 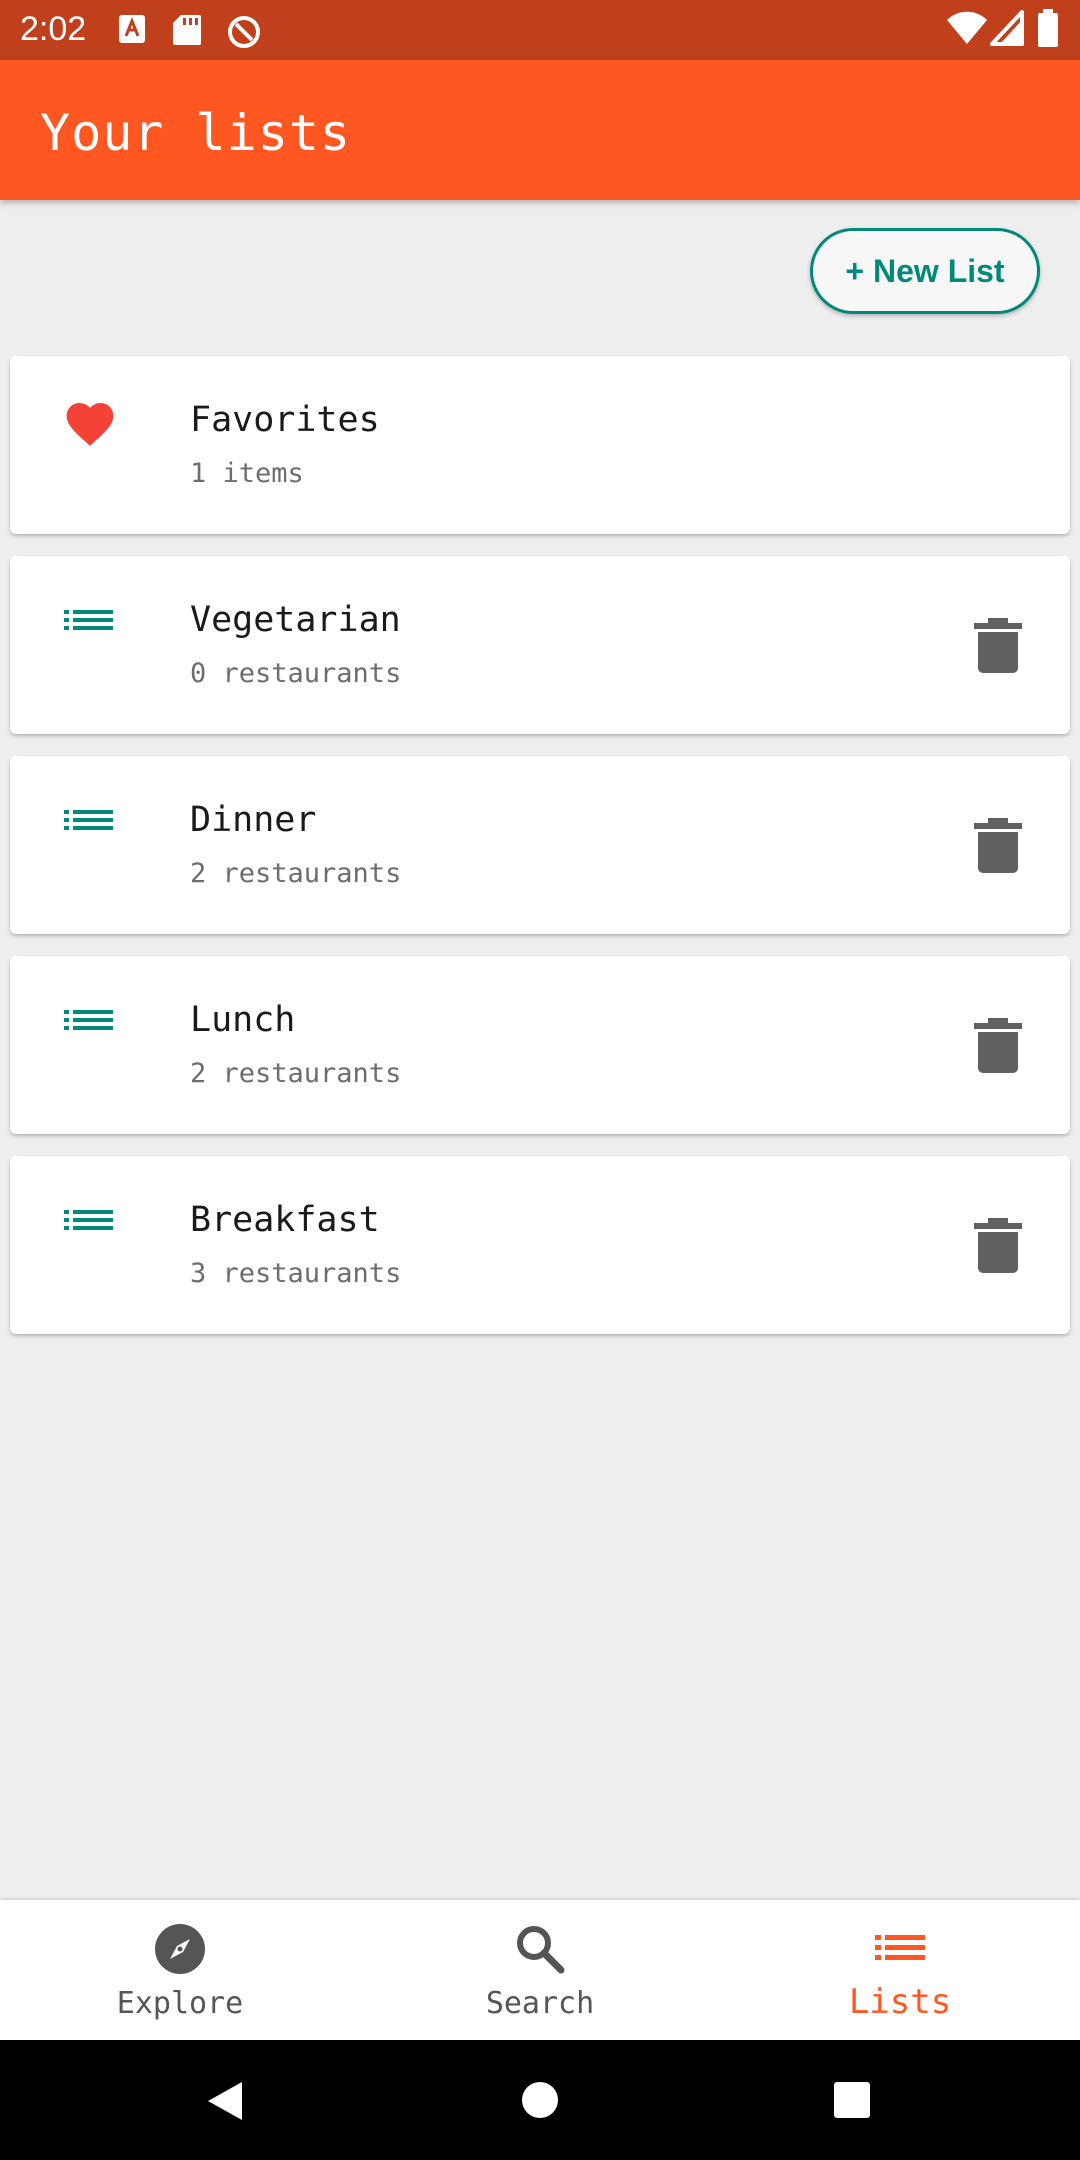 I want to click on new-list-button: + New List, so click(x=925, y=271).